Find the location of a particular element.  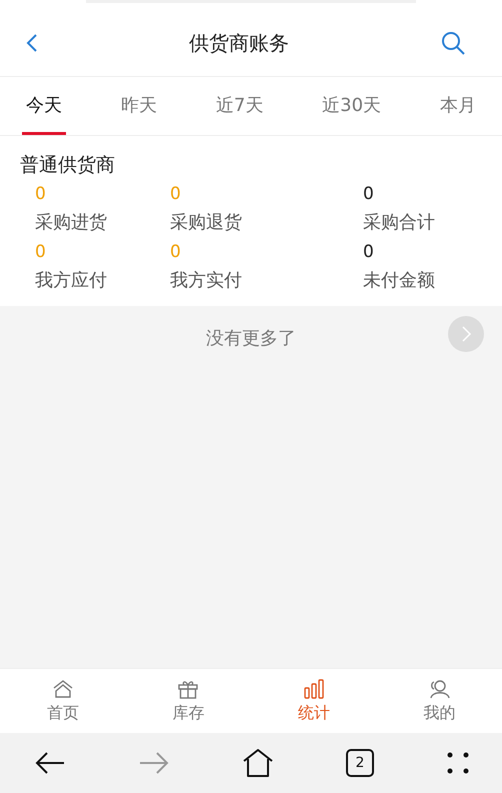

stat-label: 采购退货 is located at coordinates (206, 222).